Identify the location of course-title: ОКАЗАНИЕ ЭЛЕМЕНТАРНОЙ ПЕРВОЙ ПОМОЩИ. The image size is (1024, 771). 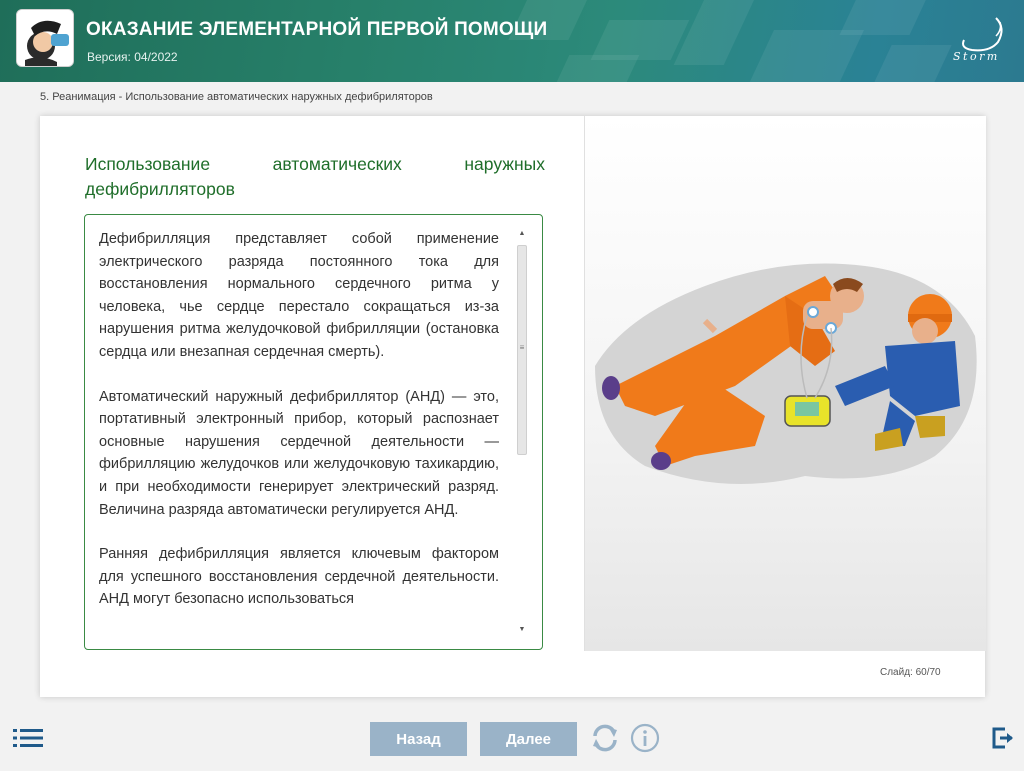
(317, 29).